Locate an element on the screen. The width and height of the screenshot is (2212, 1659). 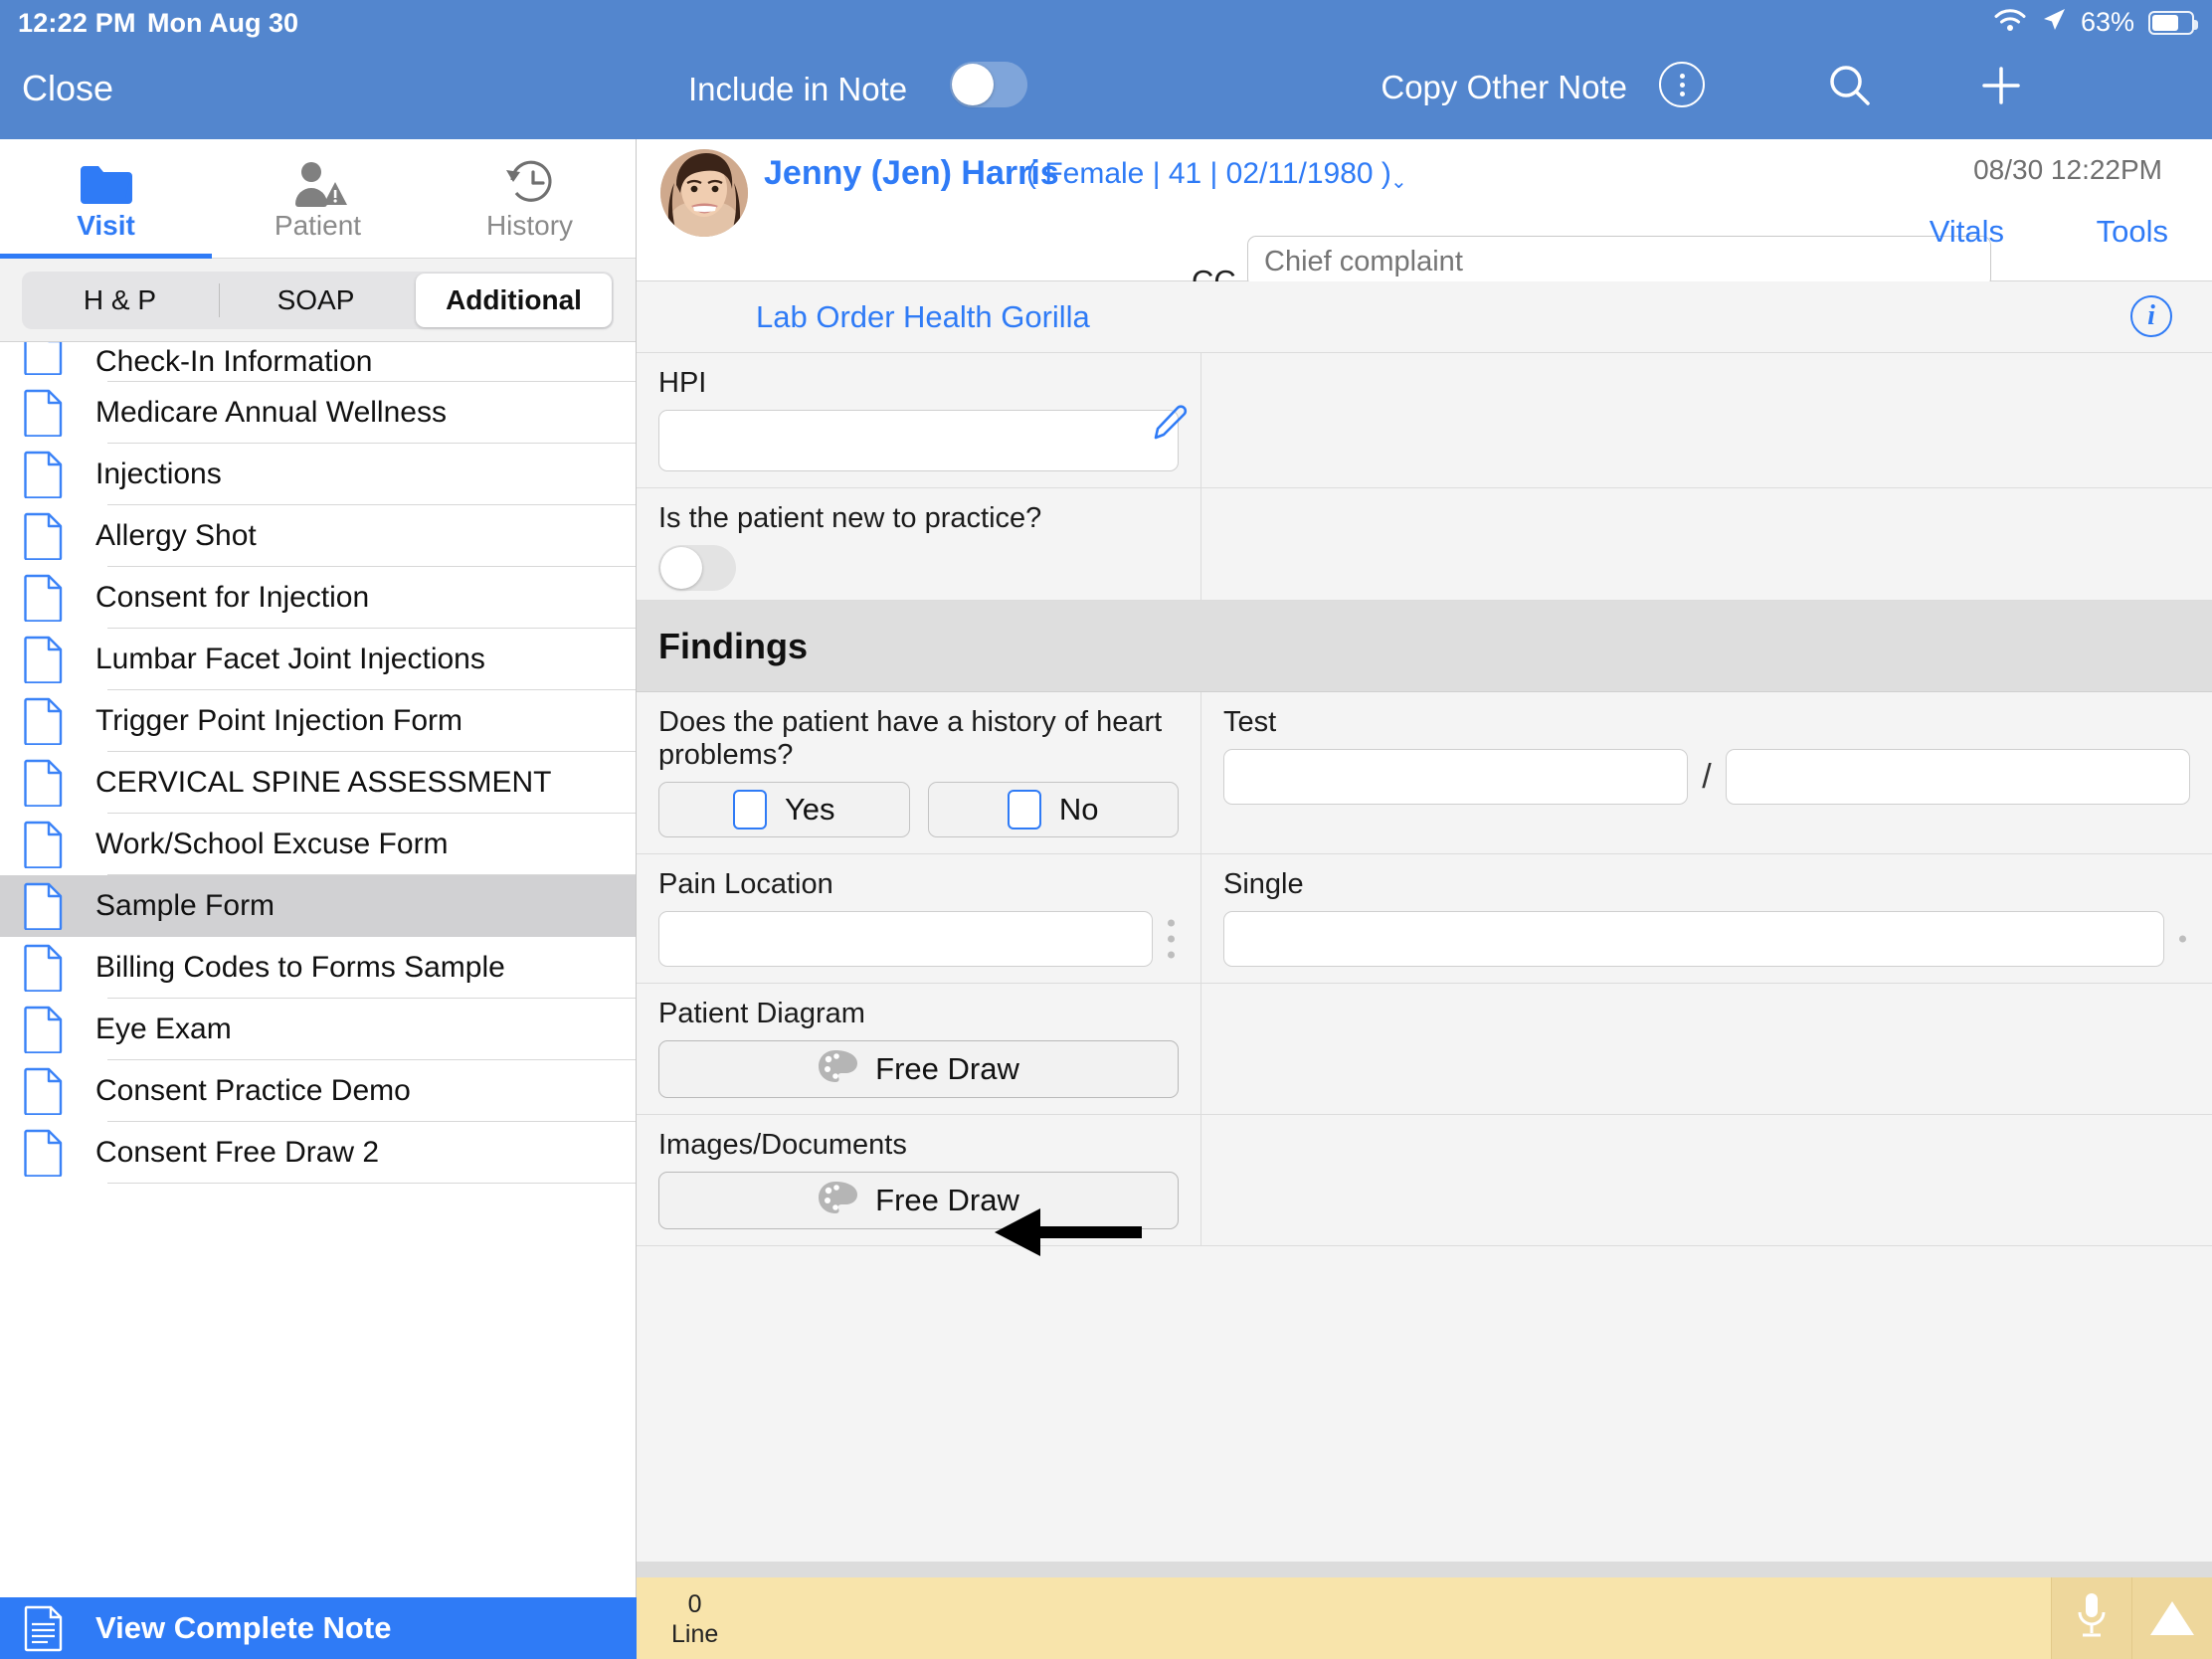
sidebar-tab-visit-label: Visit is located at coordinates (106, 225).